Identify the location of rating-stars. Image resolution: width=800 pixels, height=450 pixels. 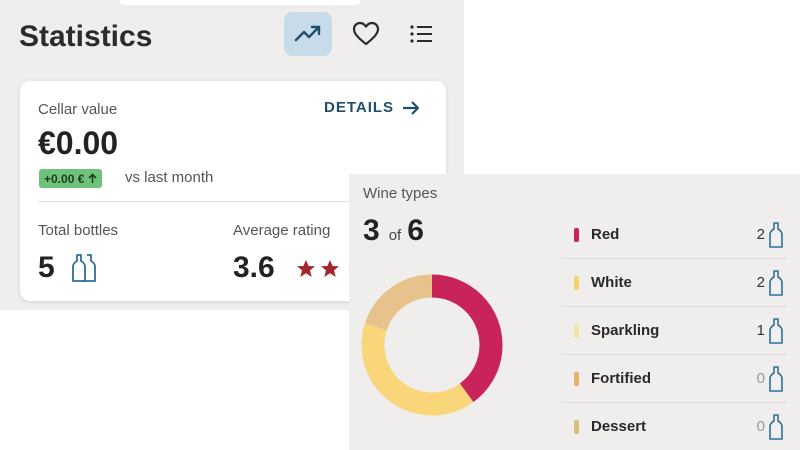
(318, 268).